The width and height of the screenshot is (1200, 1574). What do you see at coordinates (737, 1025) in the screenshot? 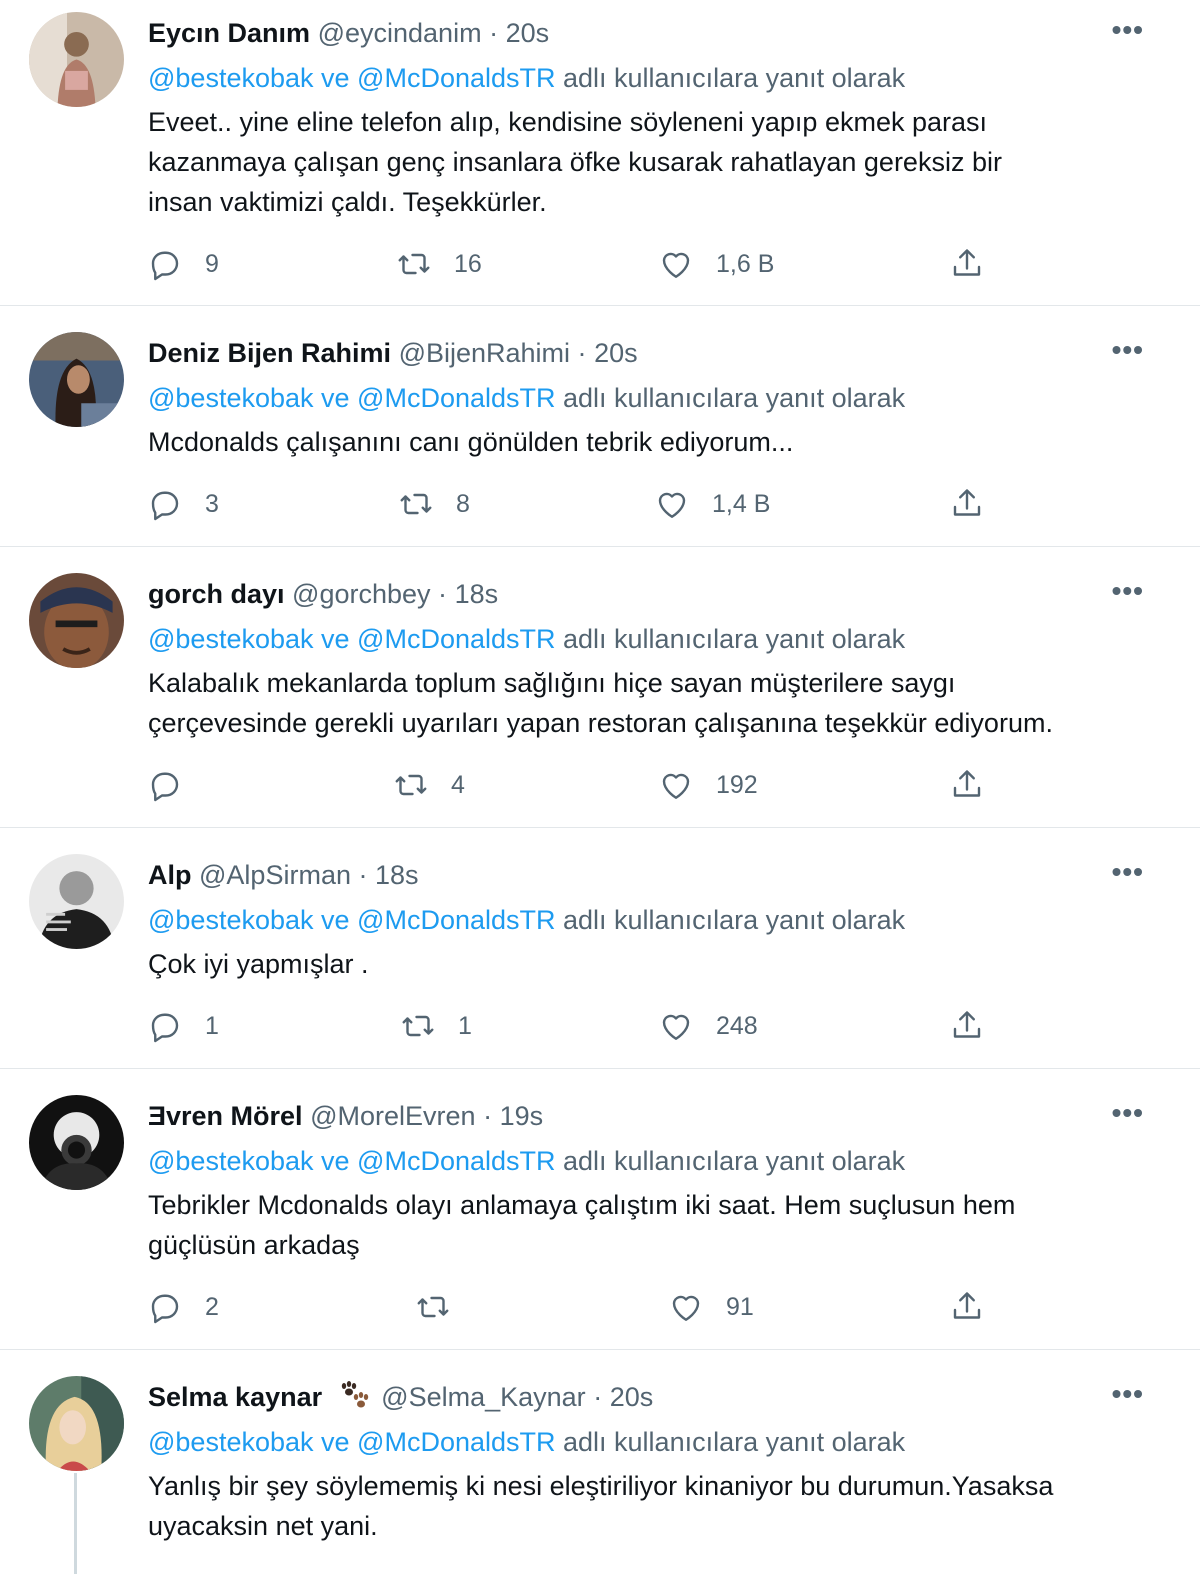
I see `like-count: 248` at bounding box center [737, 1025].